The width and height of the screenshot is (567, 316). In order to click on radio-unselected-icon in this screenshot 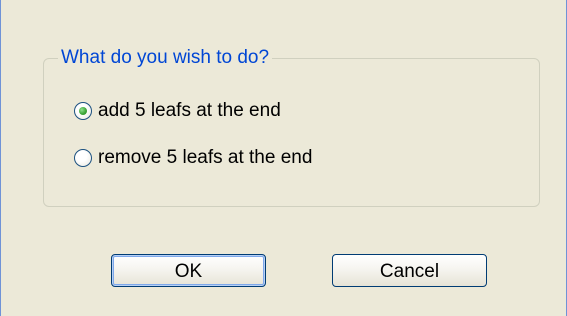, I will do `click(83, 158)`.